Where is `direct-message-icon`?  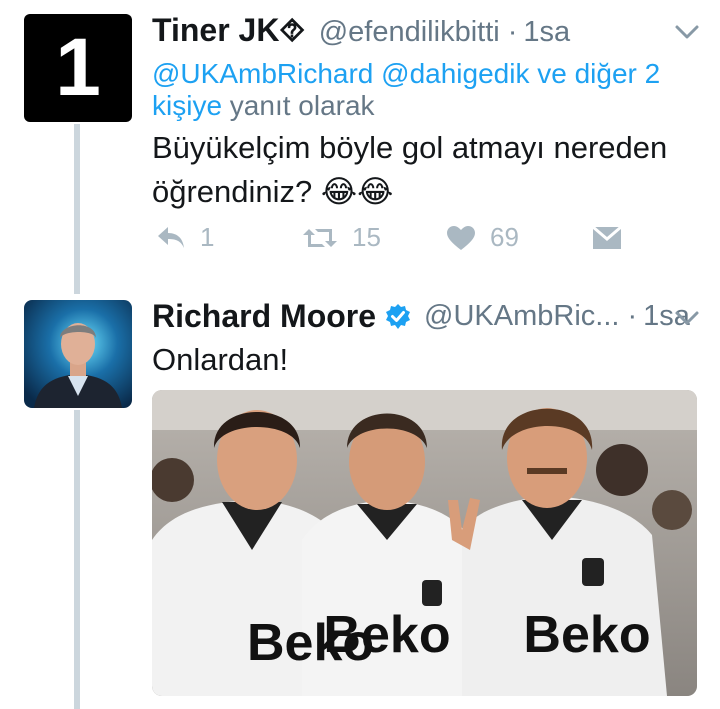 direct-message-icon is located at coordinates (607, 238).